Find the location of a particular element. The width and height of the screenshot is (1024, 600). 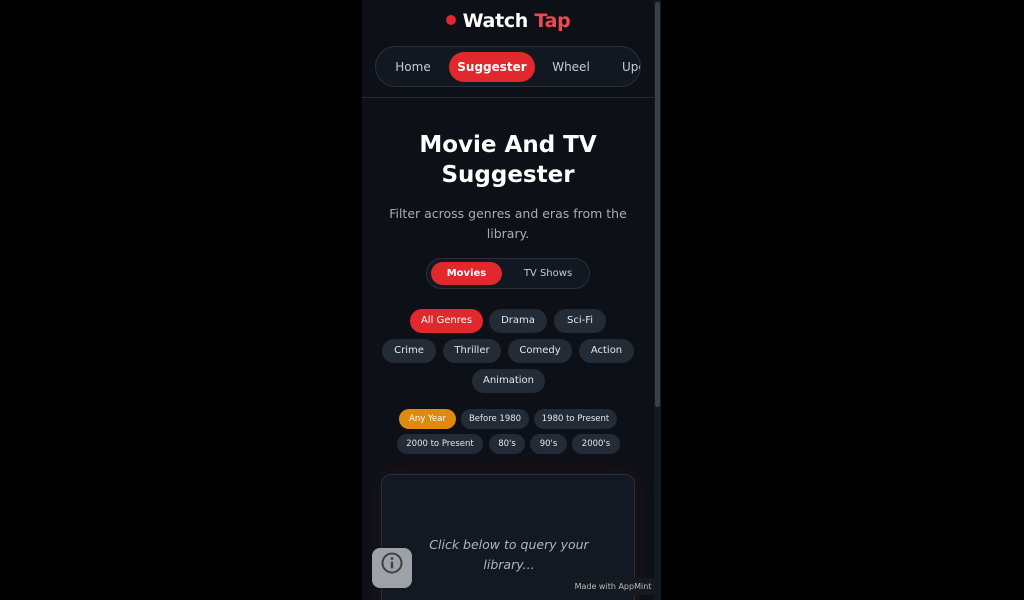

toggle-movies: Movies is located at coordinates (466, 273).